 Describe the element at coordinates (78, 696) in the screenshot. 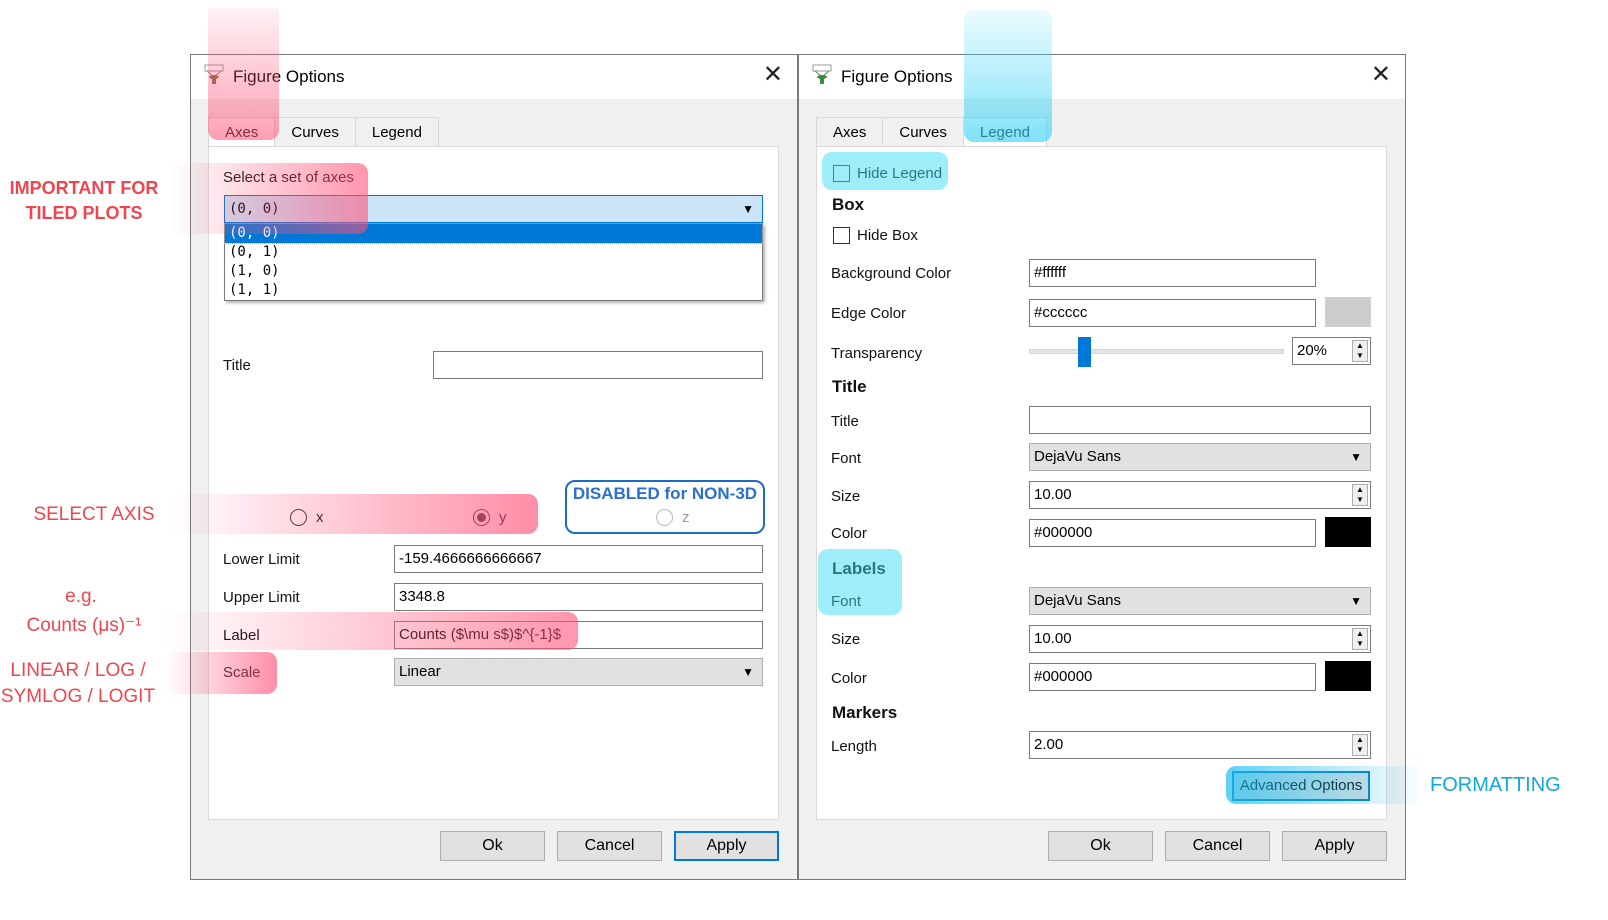

I see `annotation-scale-types-2: SYMLOG / LOGIT` at that location.